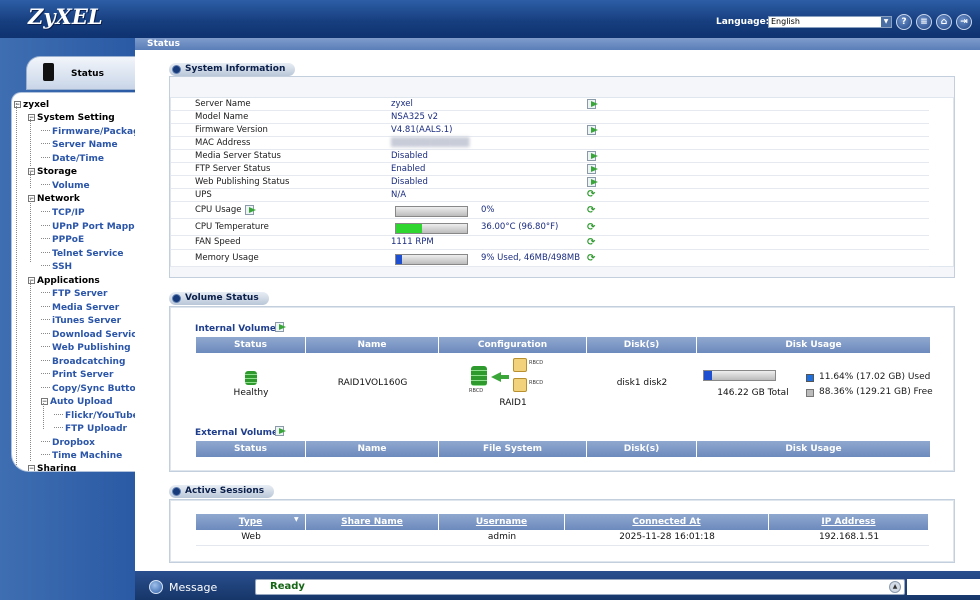  Describe the element at coordinates (88, 132) in the screenshot. I see `tree-node: Firmware/Package` at that location.